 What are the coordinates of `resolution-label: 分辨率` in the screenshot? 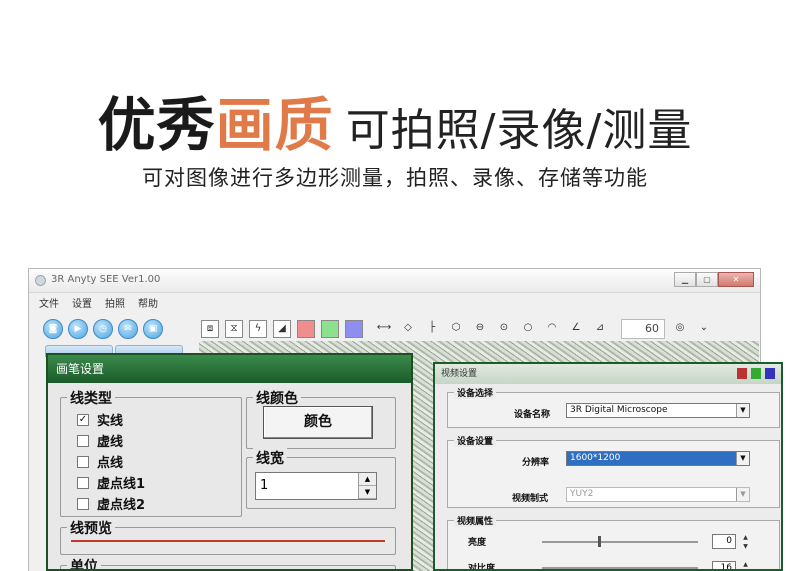 It's located at (536, 463).